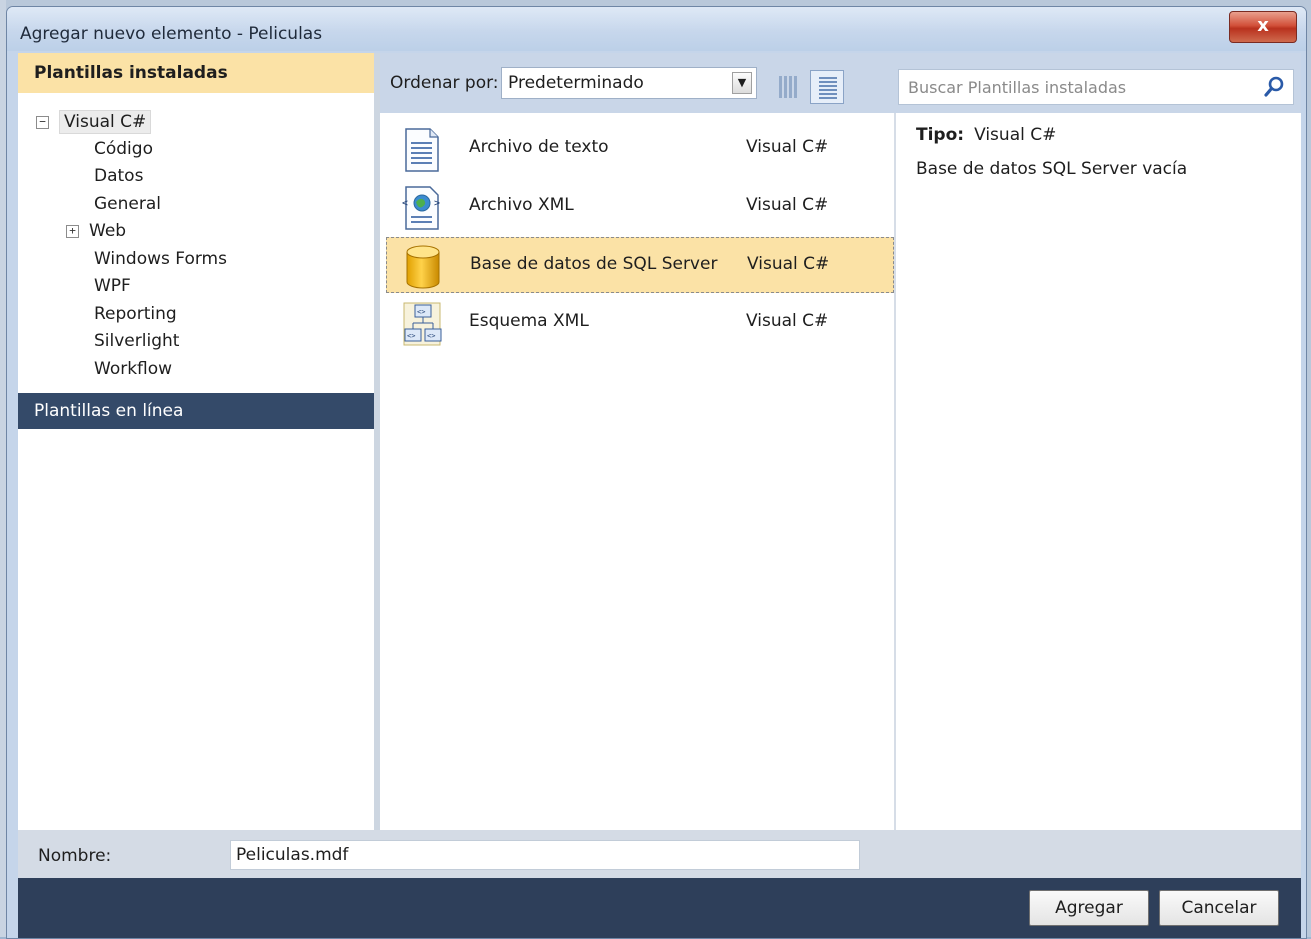  Describe the element at coordinates (160, 259) in the screenshot. I see `tree-node-windows-forms: Windows Forms` at that location.